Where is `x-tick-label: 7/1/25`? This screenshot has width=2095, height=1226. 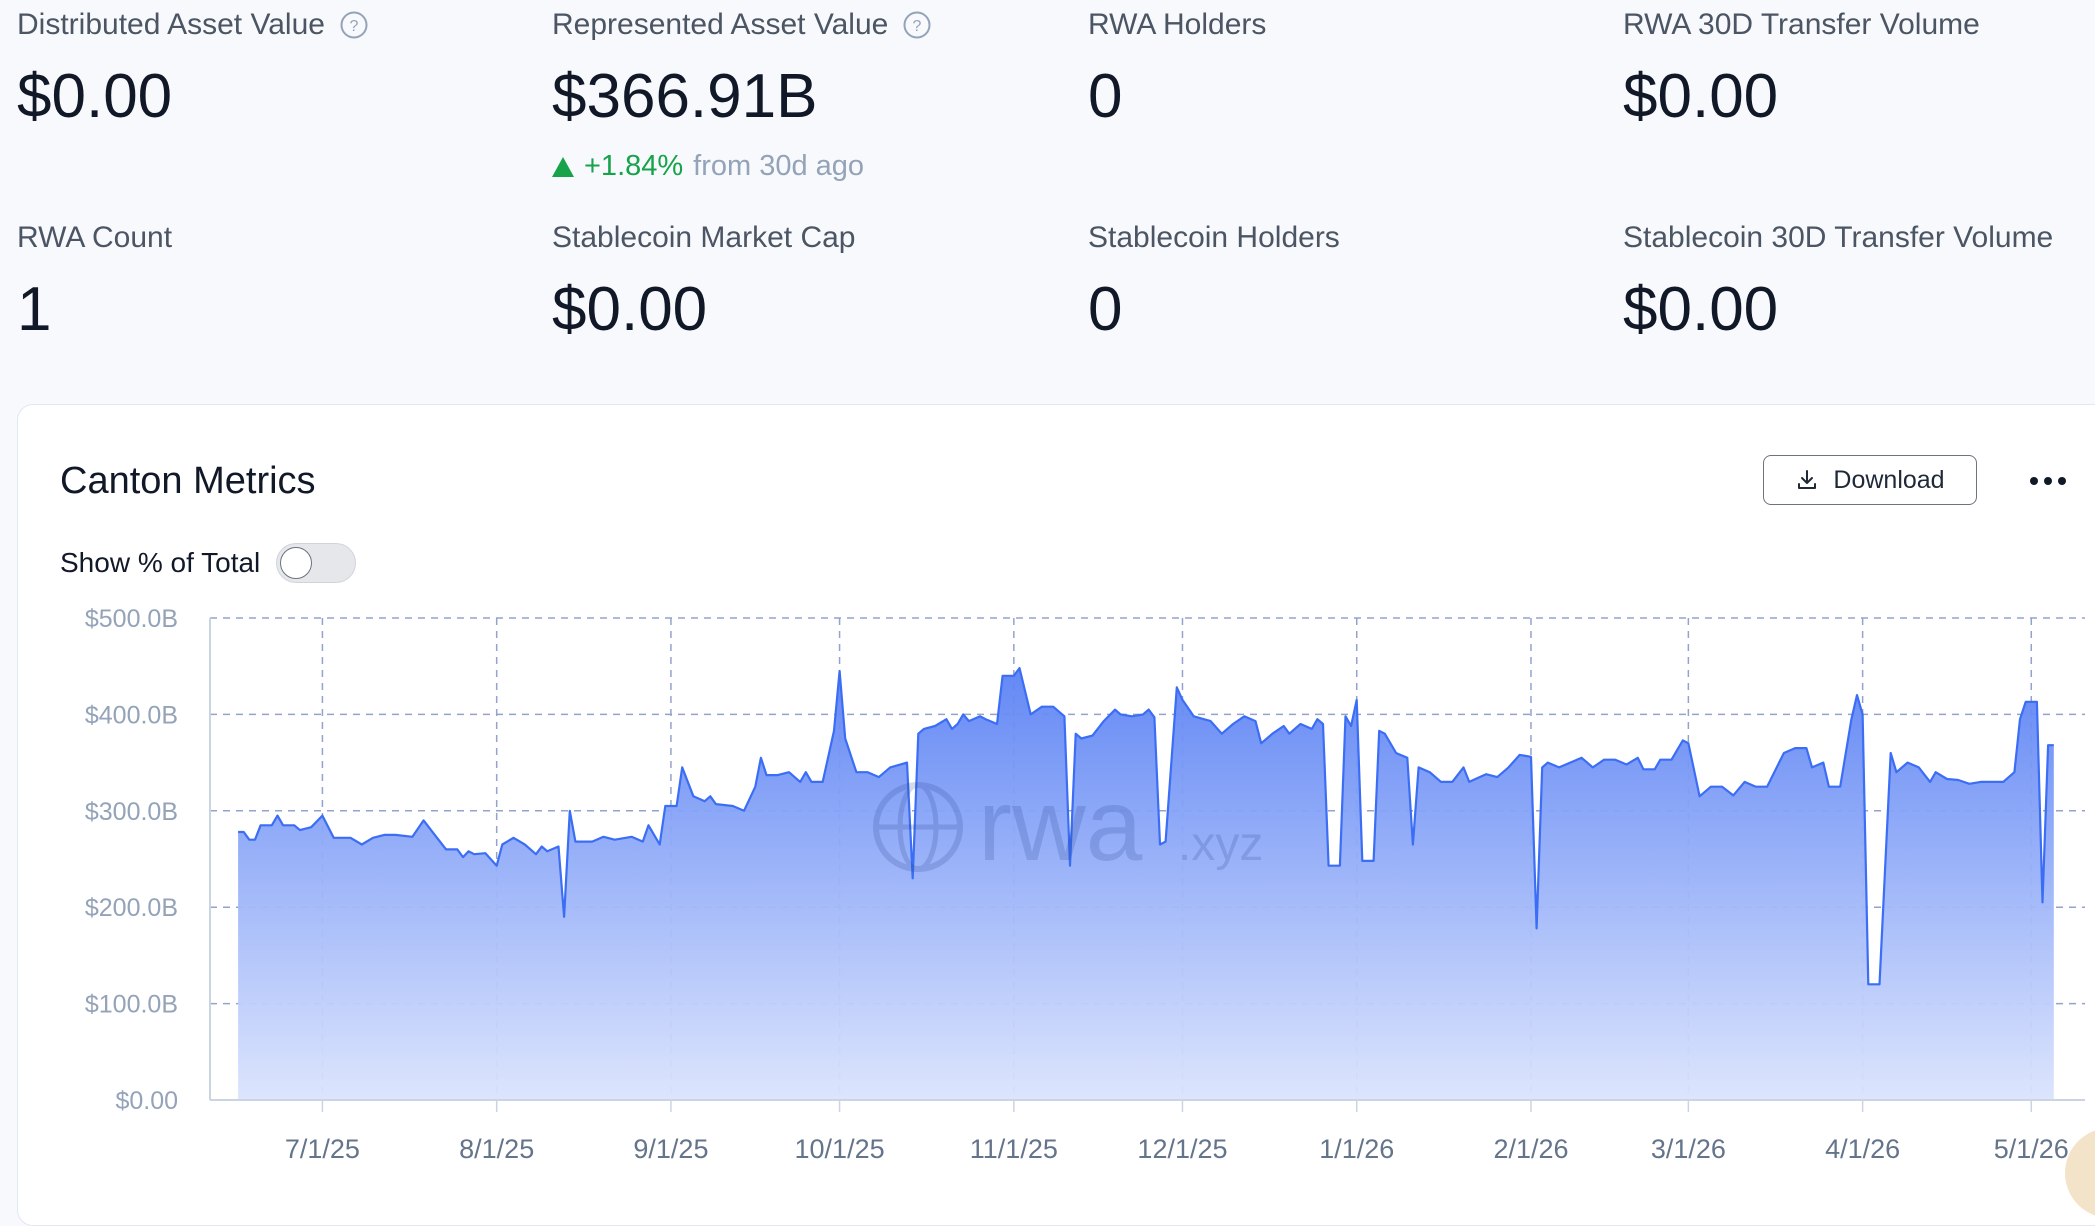
x-tick-label: 7/1/25 is located at coordinates (322, 1149).